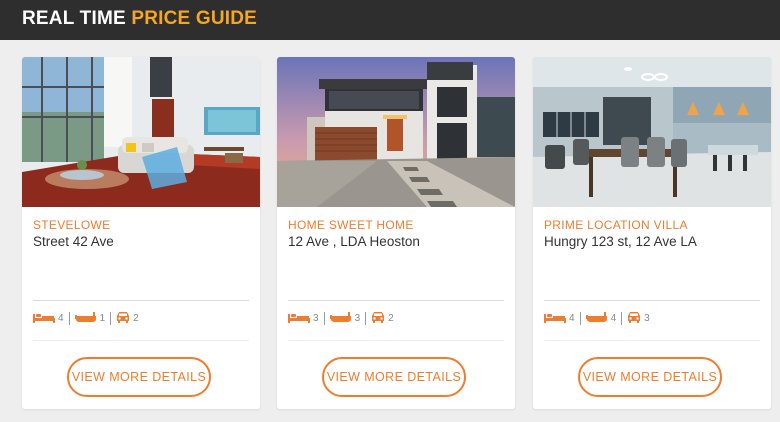 This screenshot has width=780, height=422. I want to click on baths-count: 1, so click(102, 318).